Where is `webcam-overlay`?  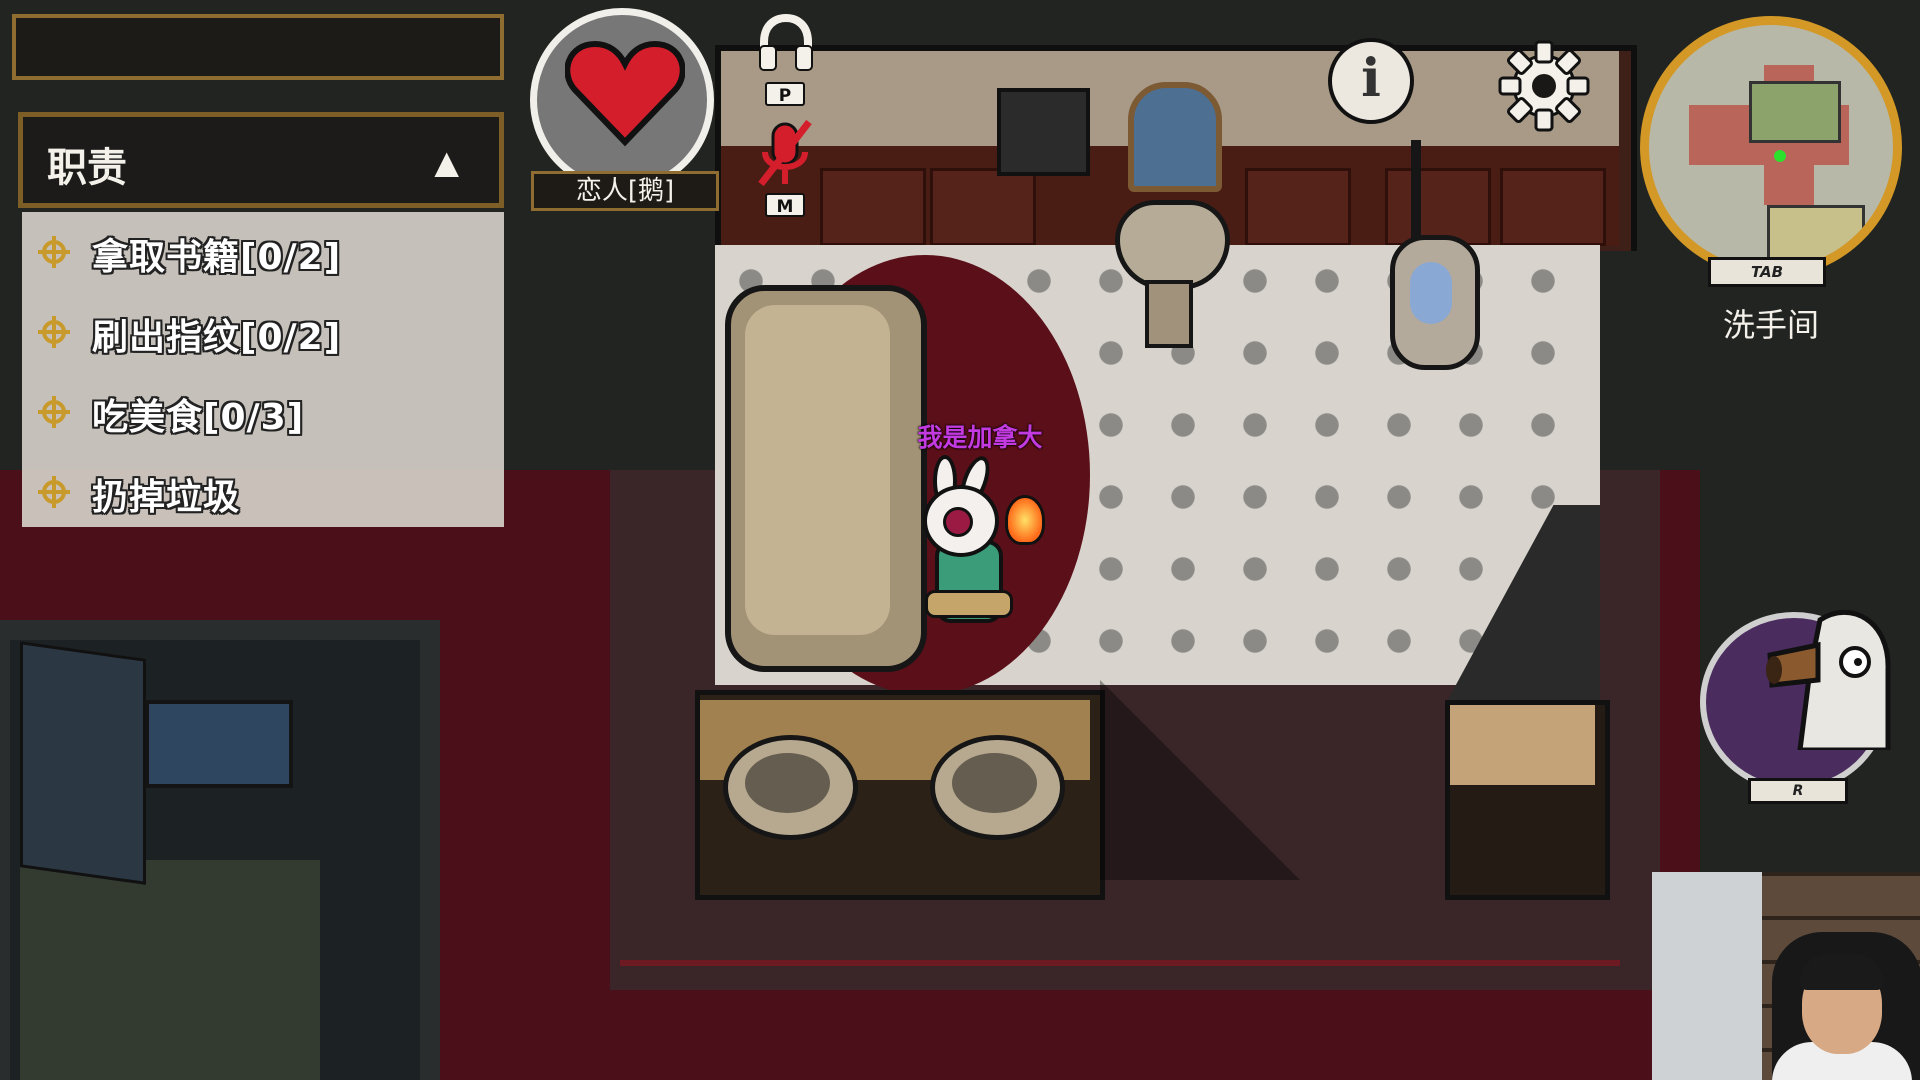
webcam-overlay is located at coordinates (1786, 976).